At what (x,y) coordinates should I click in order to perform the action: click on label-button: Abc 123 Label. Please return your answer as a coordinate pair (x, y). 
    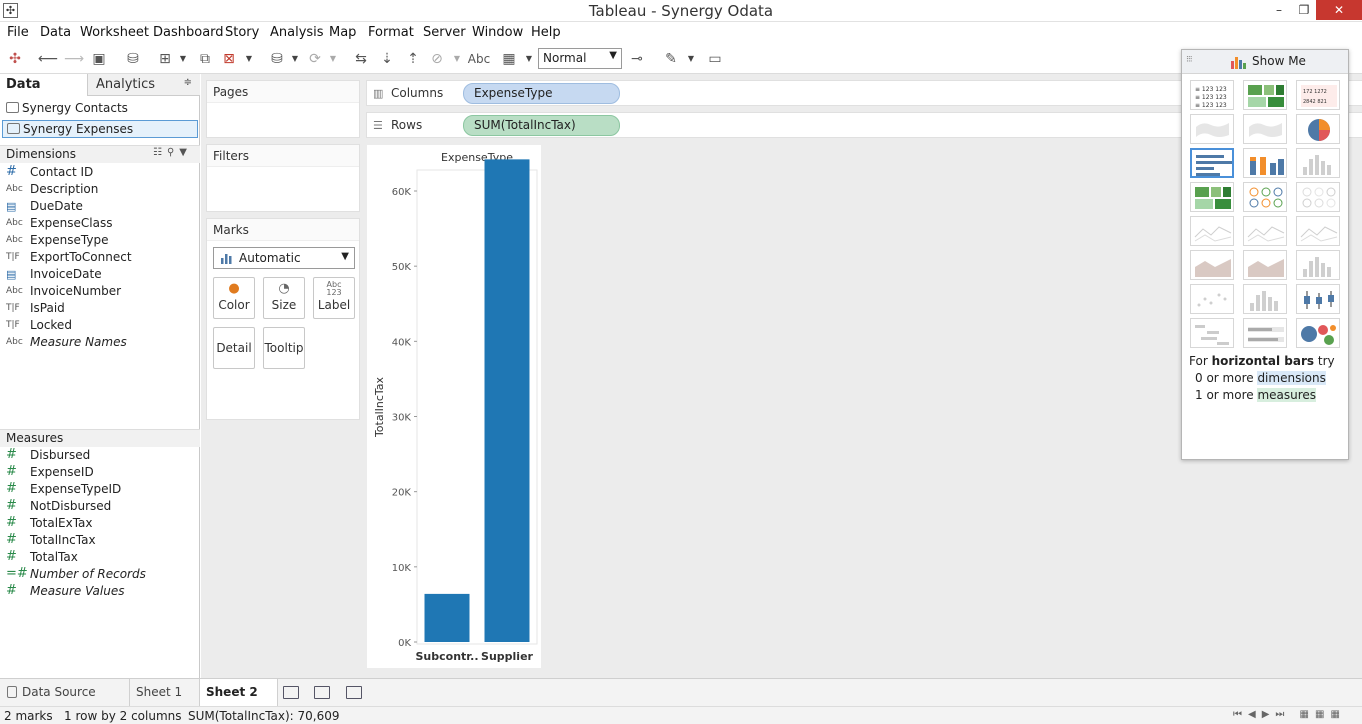
    Looking at the image, I should click on (334, 298).